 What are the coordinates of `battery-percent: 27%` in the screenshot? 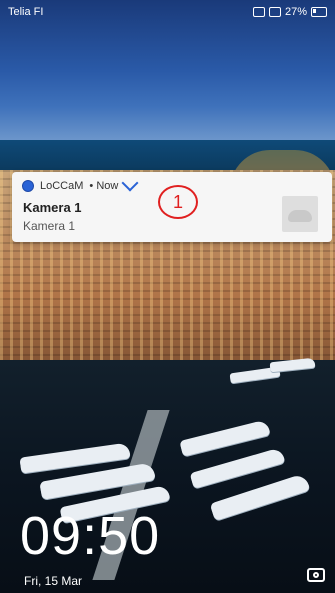 It's located at (295, 12).